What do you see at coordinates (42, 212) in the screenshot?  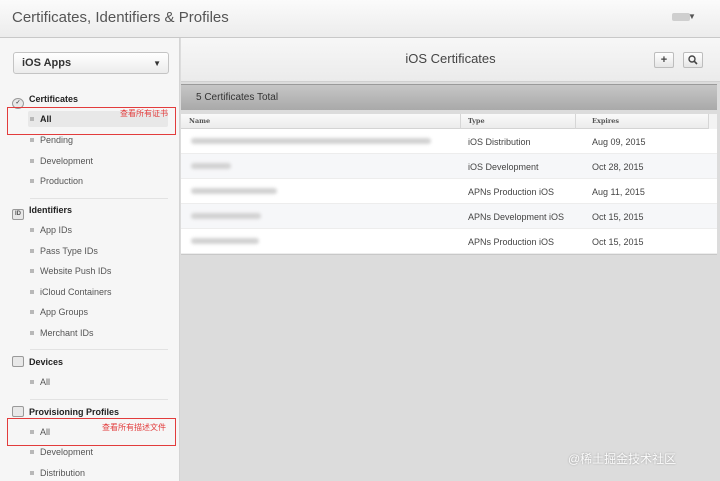 I see `section-identifiers: ID Identifiers` at bounding box center [42, 212].